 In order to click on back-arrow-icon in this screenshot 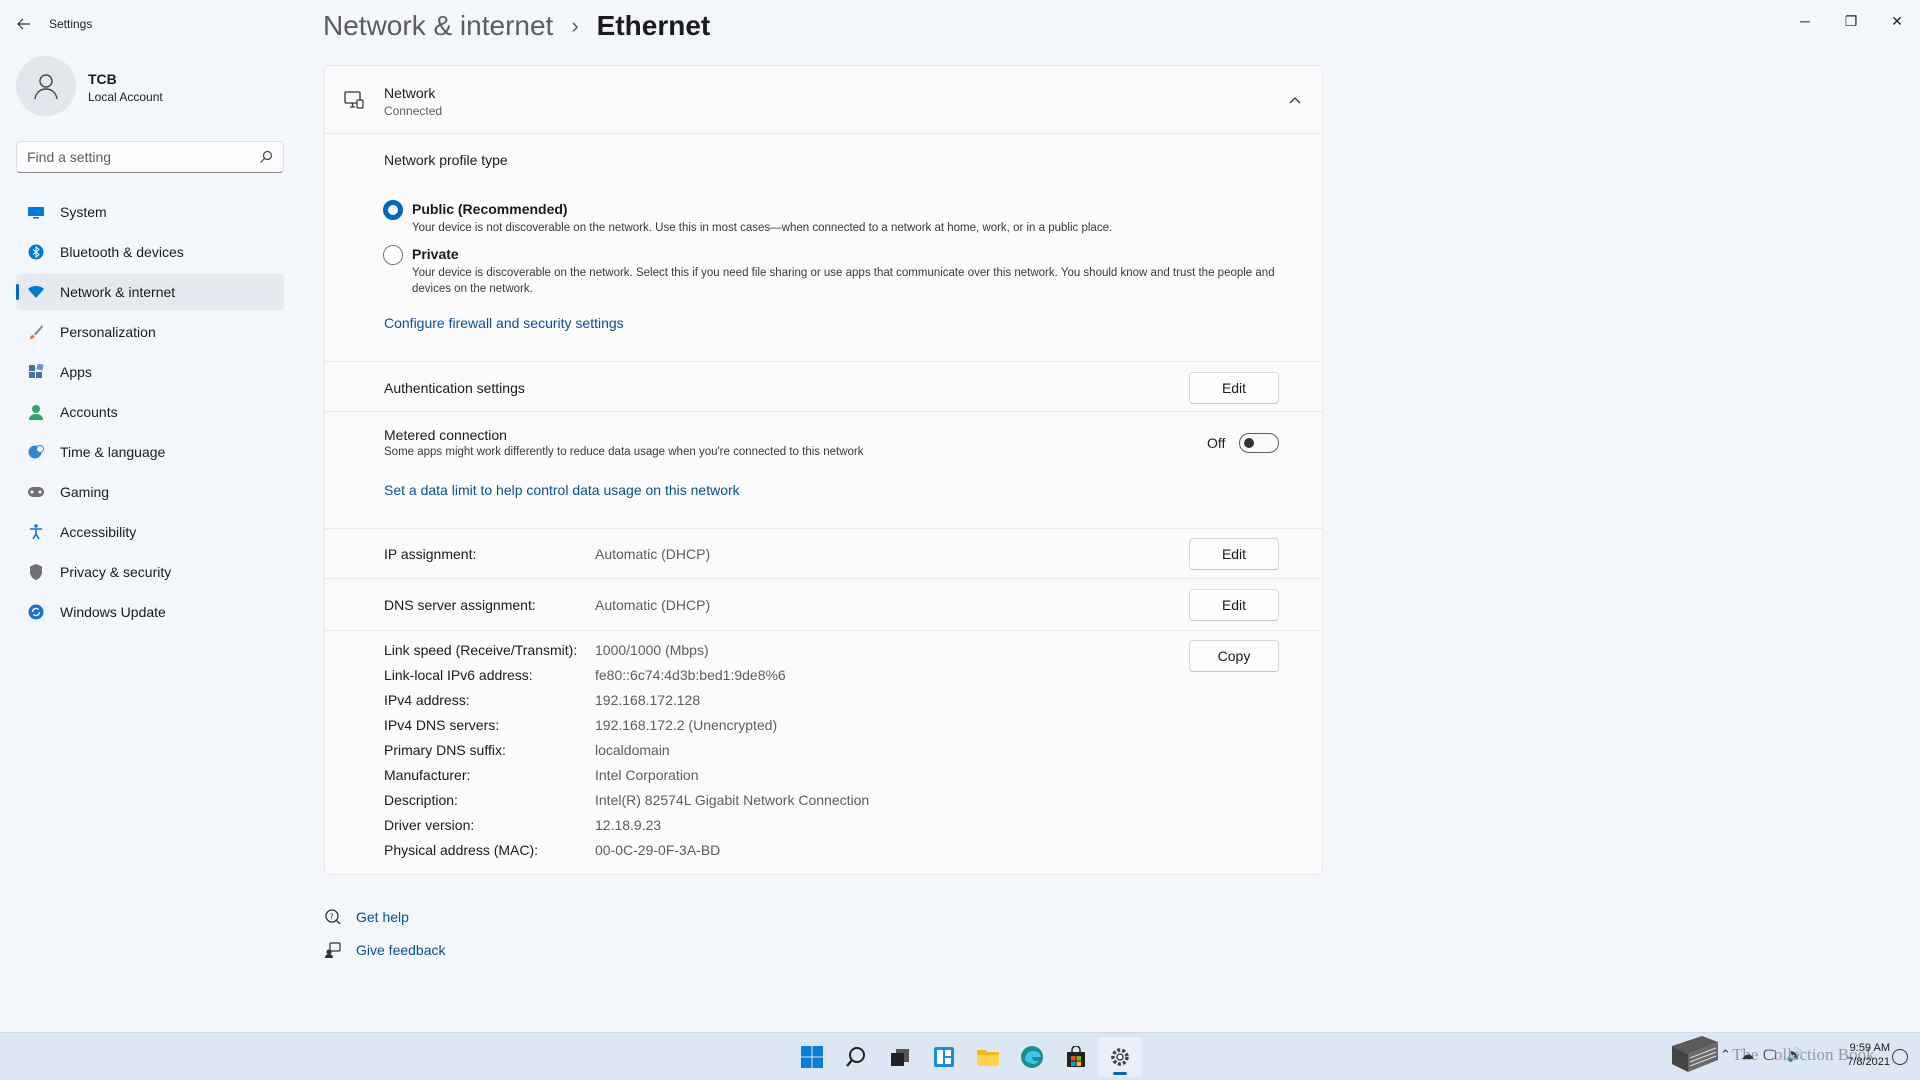, I will do `click(24, 24)`.